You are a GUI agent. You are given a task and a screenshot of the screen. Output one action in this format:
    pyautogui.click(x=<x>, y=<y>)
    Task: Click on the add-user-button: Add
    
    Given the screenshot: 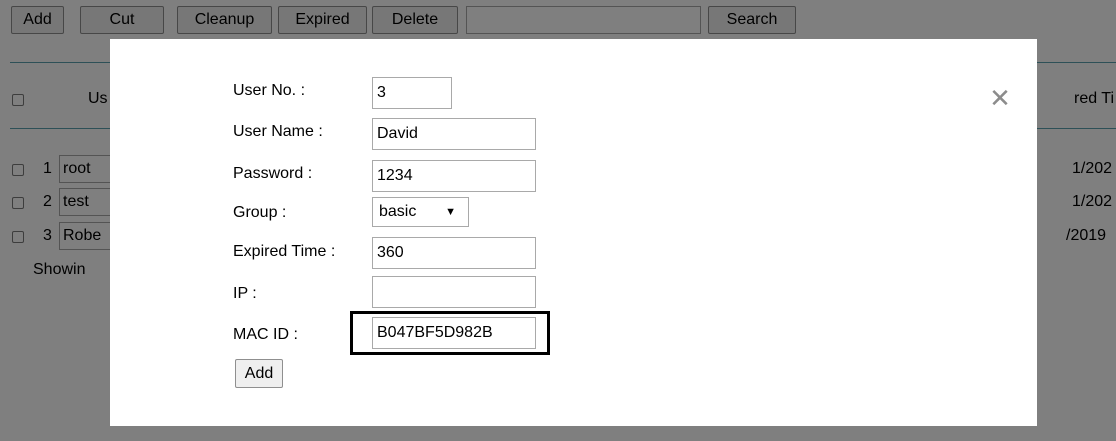 What is the action you would take?
    pyautogui.click(x=259, y=373)
    